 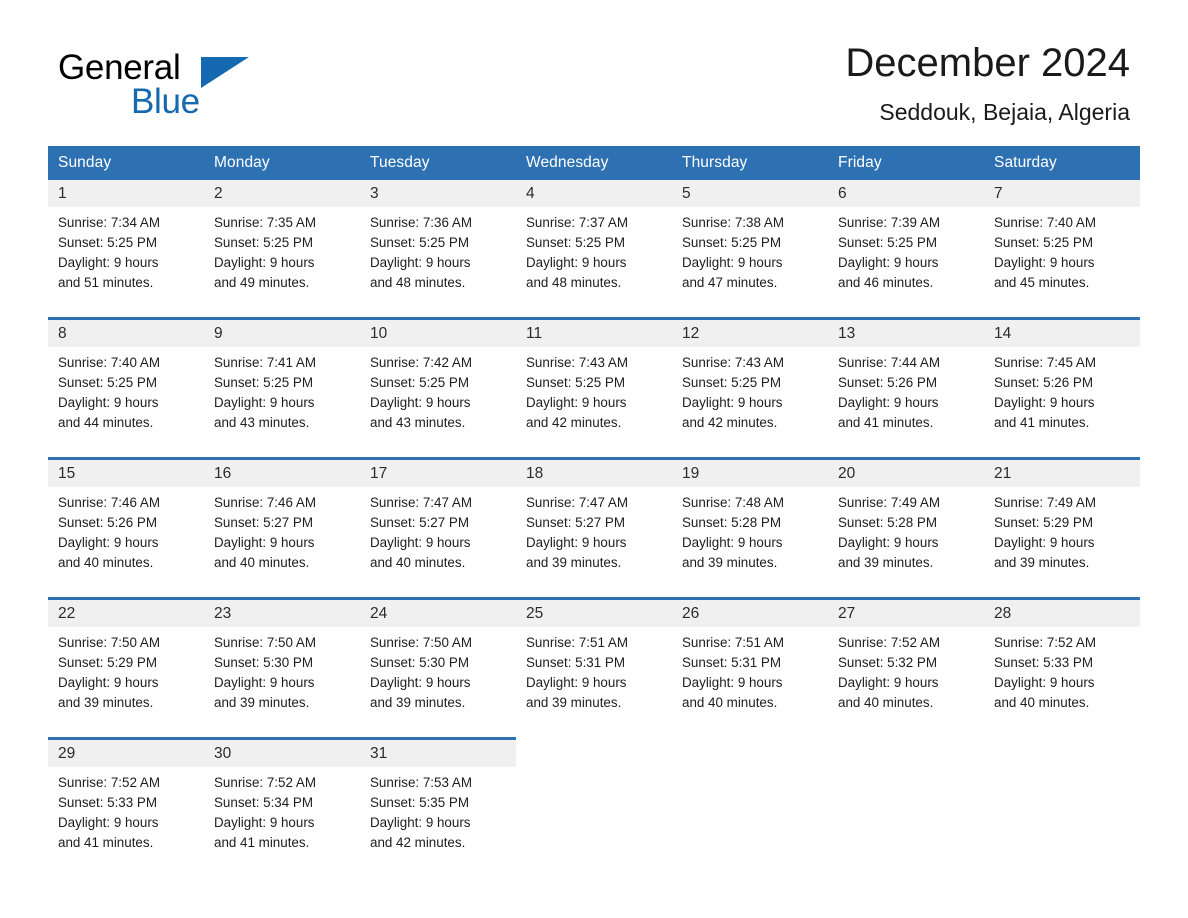 I want to click on sunrise-text: Sunrise: 7:50 AM, so click(x=421, y=642).